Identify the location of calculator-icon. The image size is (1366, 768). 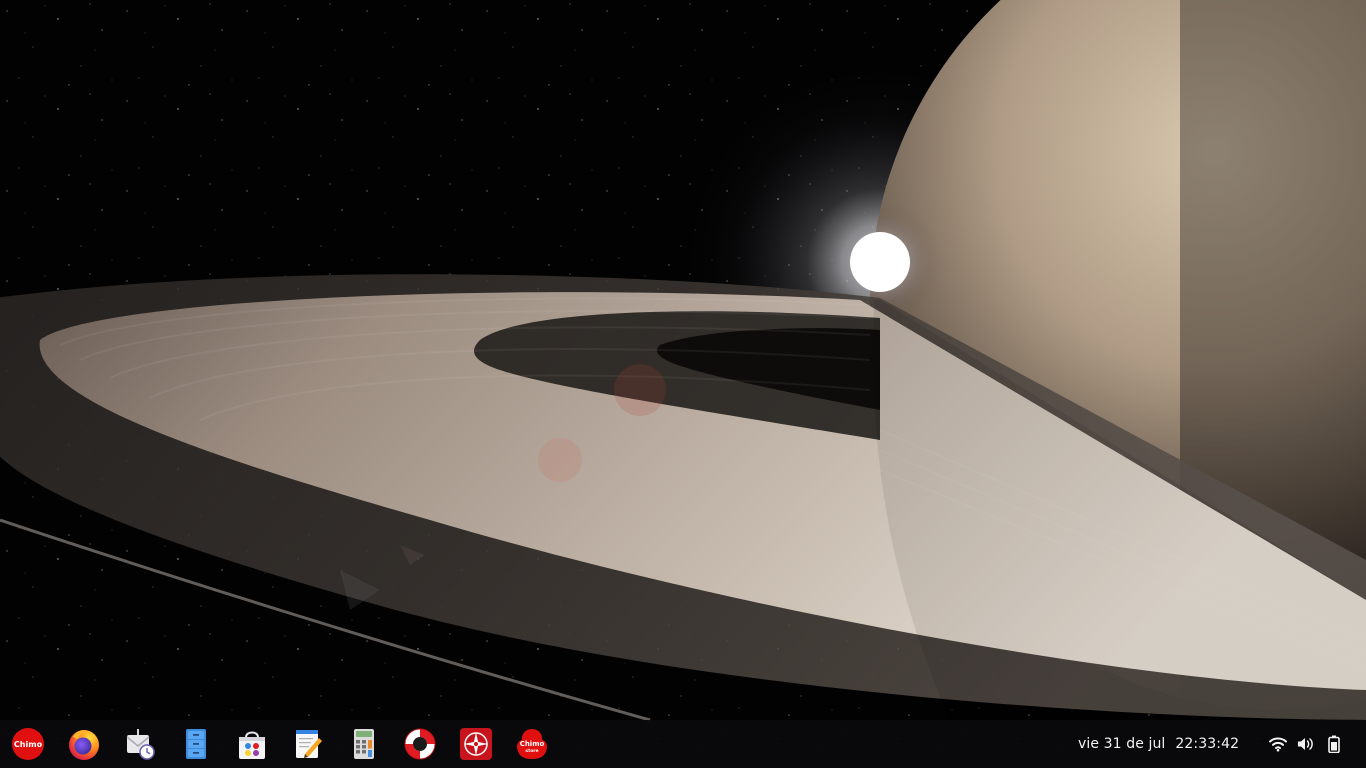
(364, 744).